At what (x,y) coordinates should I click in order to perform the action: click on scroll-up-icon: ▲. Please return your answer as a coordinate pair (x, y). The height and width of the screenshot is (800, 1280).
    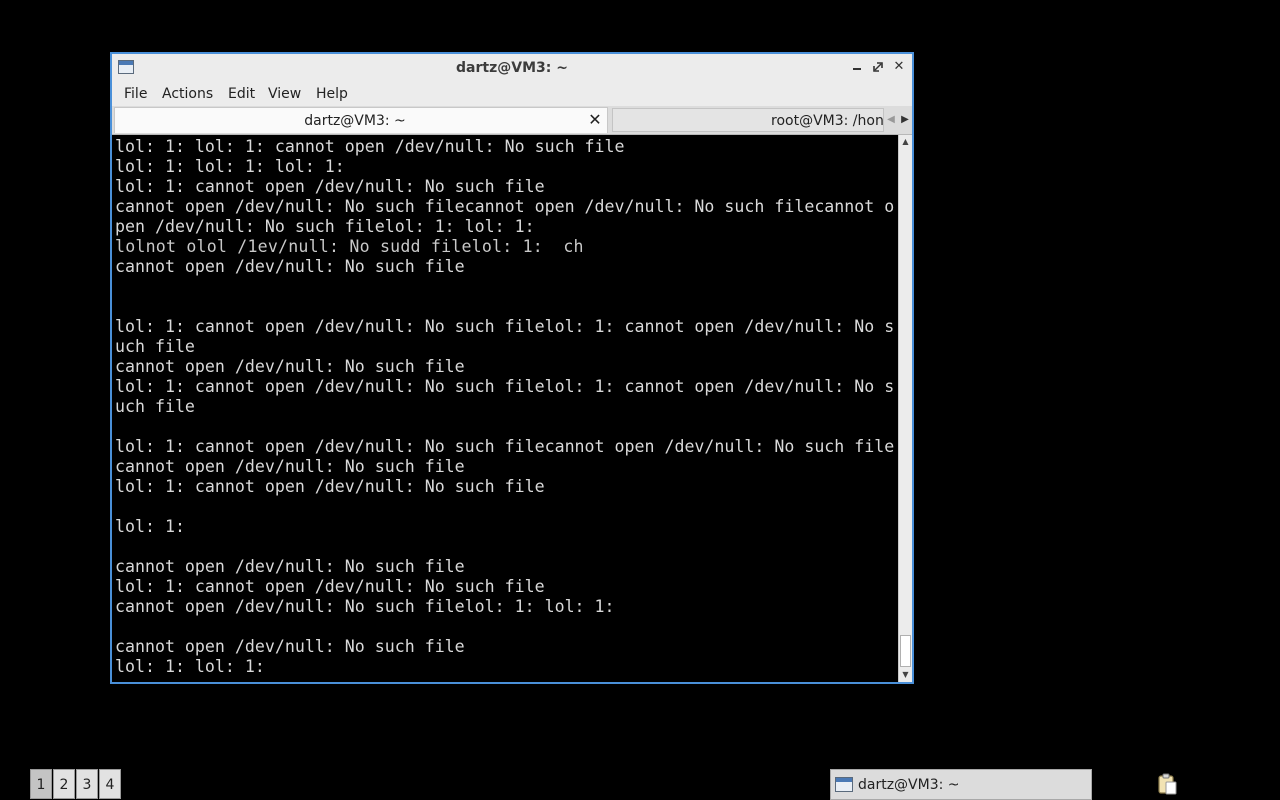
    Looking at the image, I should click on (905, 142).